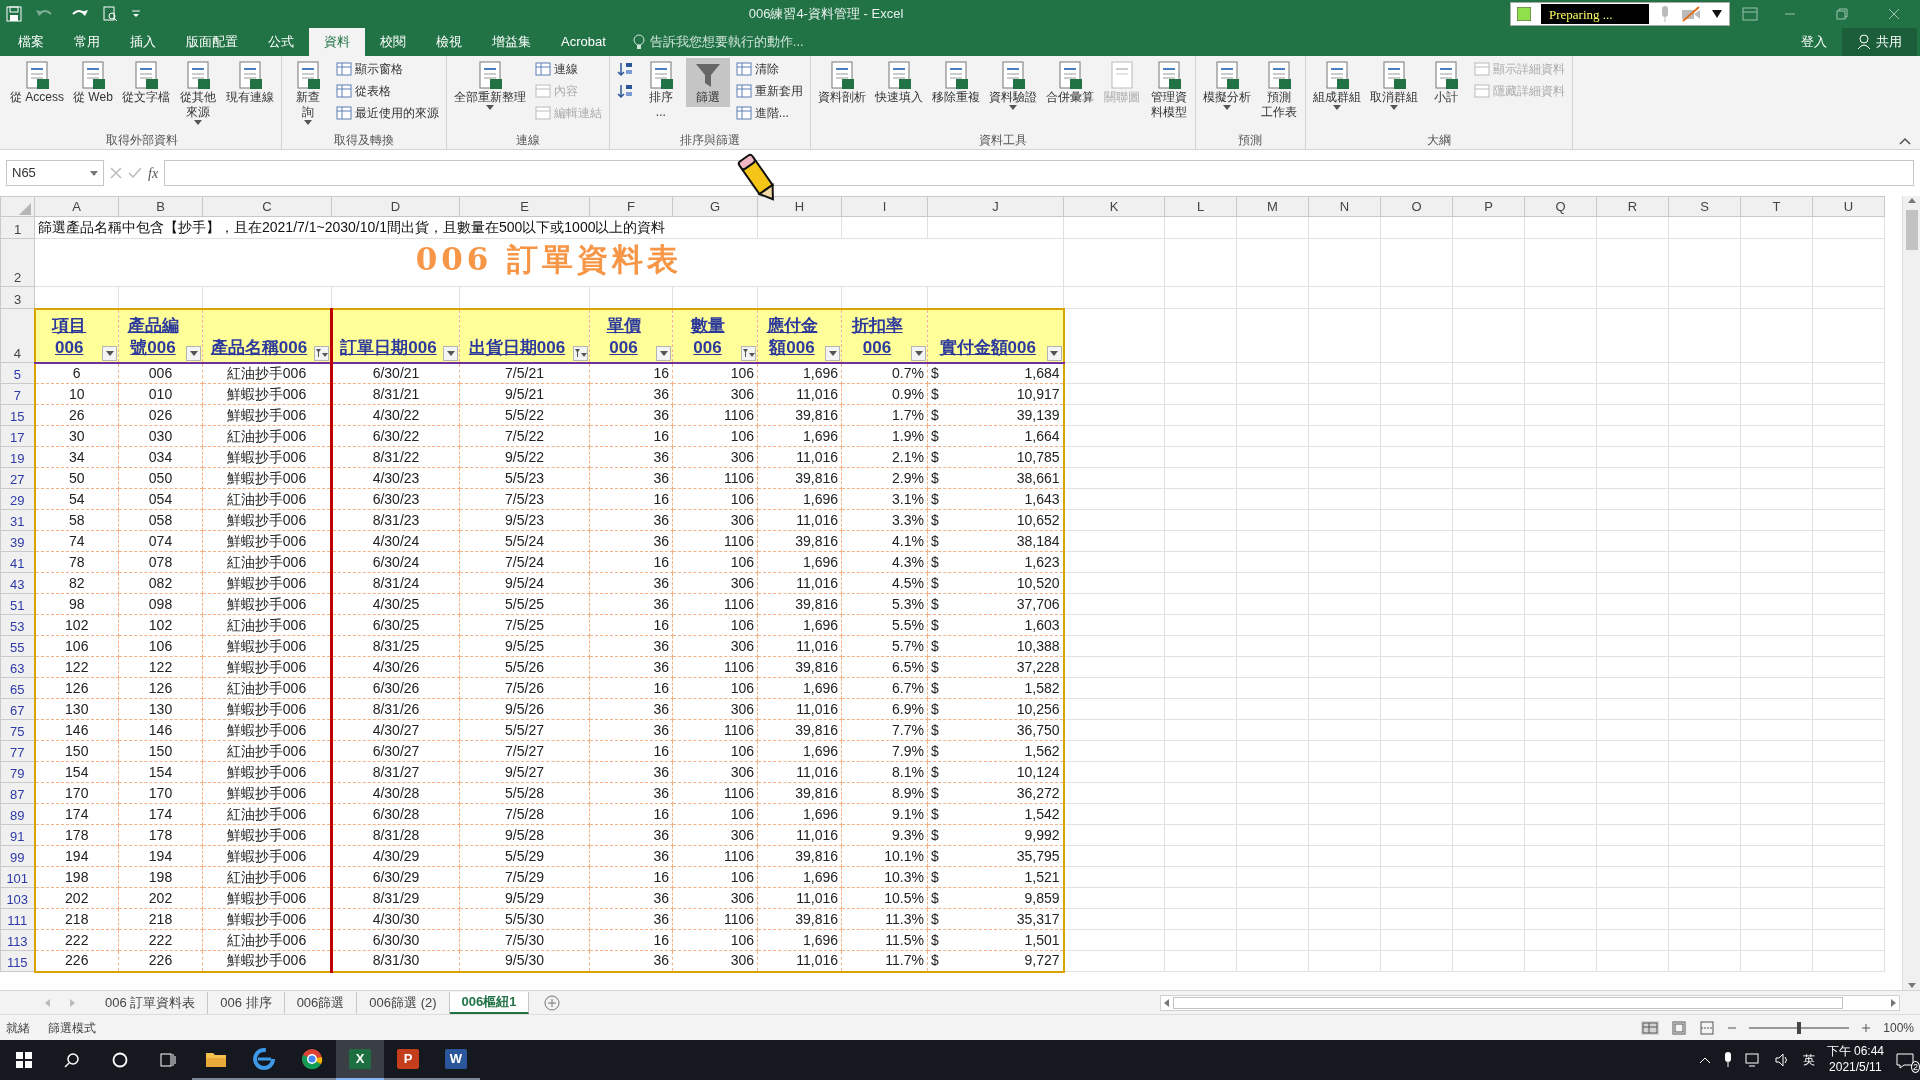  Describe the element at coordinates (1278, 90) in the screenshot. I see `ribbon-button: 預測 工作表` at that location.